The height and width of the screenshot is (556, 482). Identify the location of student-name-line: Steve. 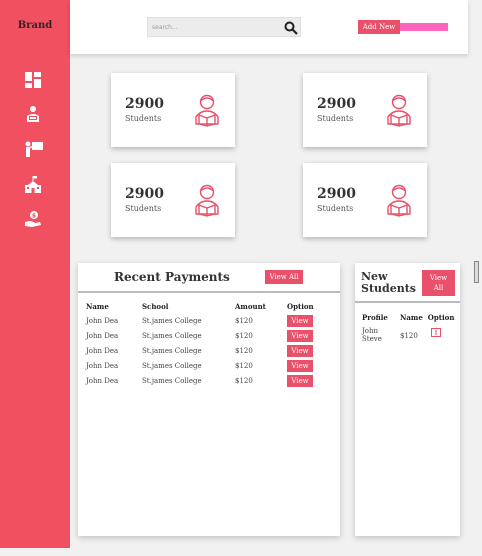
(372, 339).